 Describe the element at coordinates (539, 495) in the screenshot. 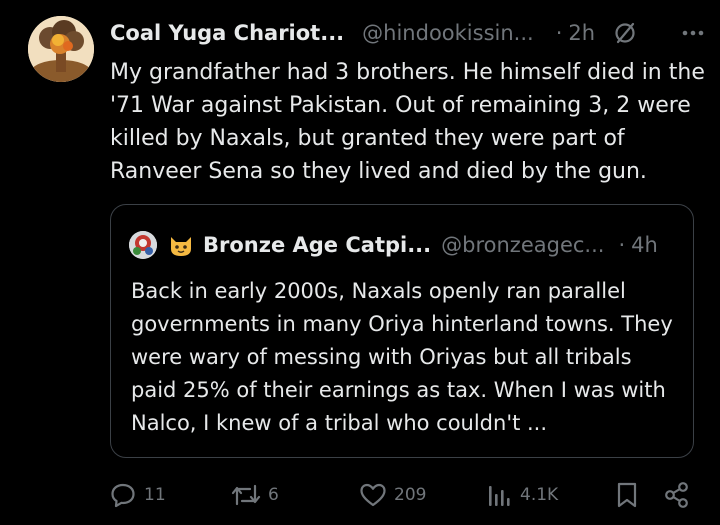

I see `views-count: 4.1K` at that location.